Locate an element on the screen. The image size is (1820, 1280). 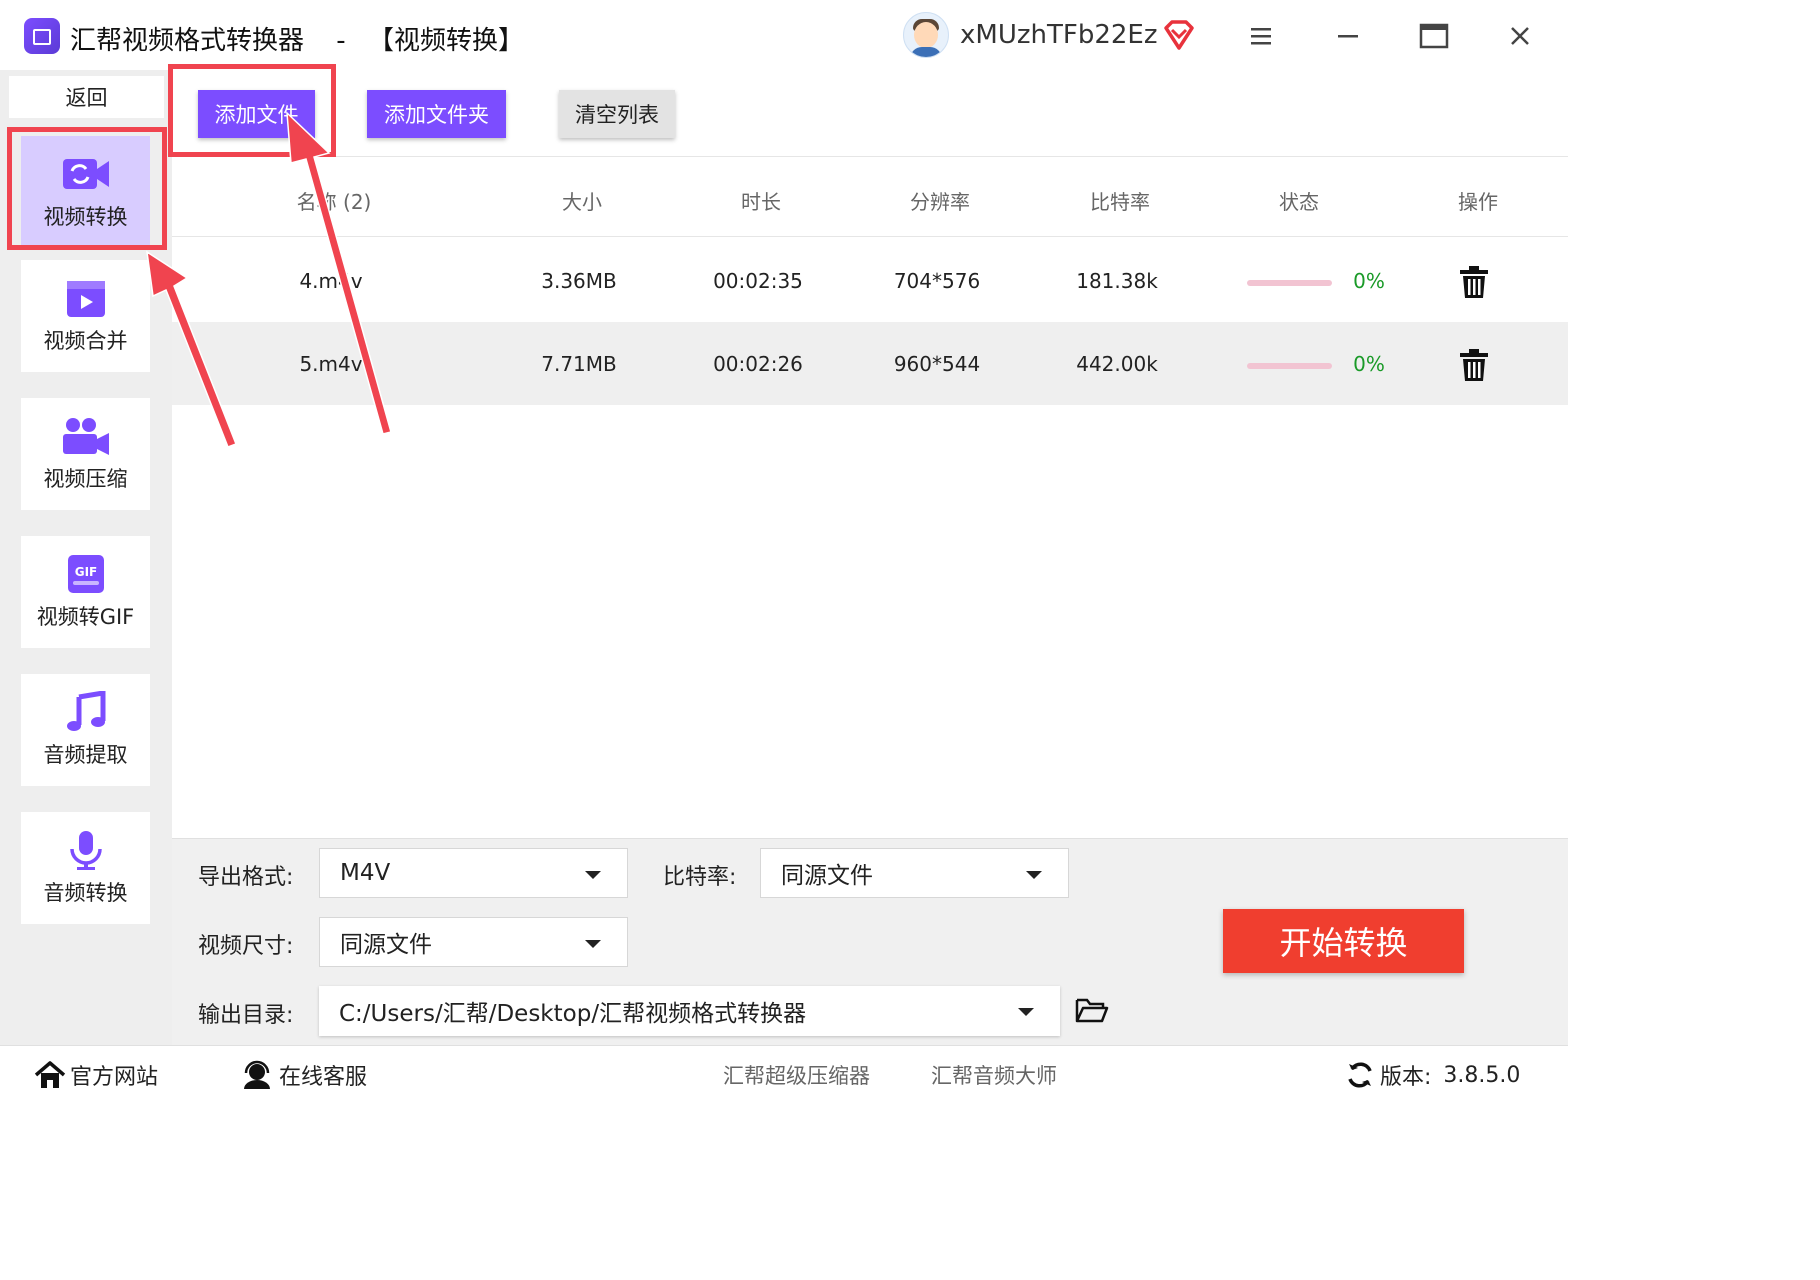
video-size-select: 同源文件 is located at coordinates (473, 942).